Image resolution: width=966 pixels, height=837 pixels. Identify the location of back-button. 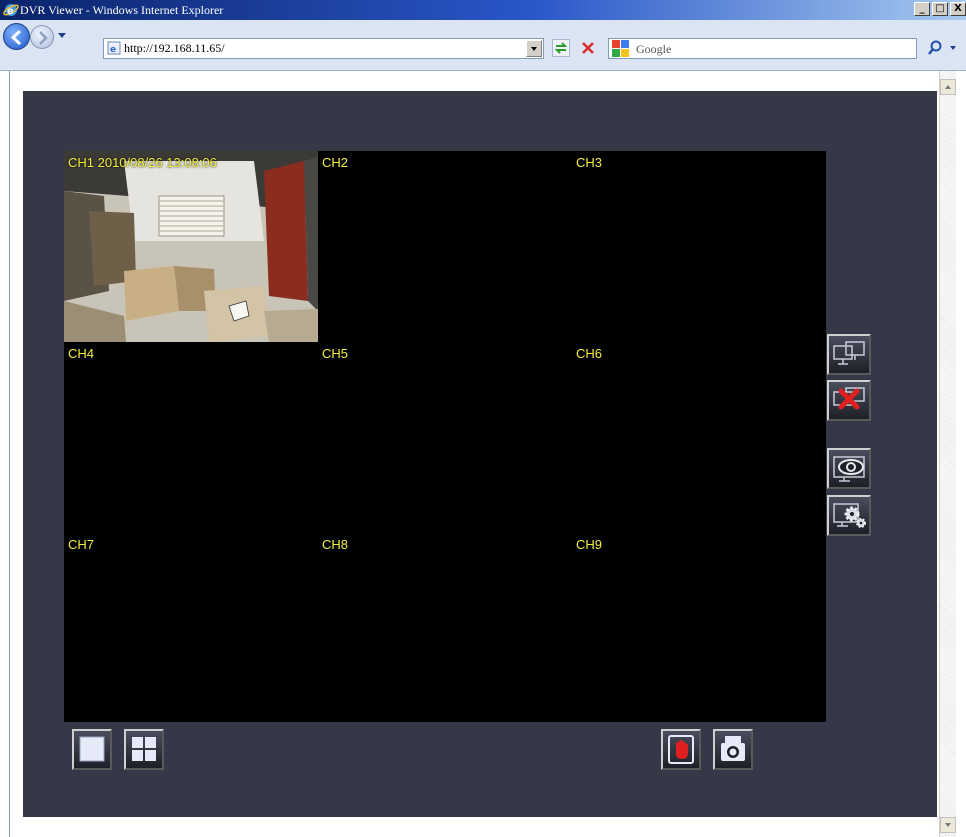
(16, 36).